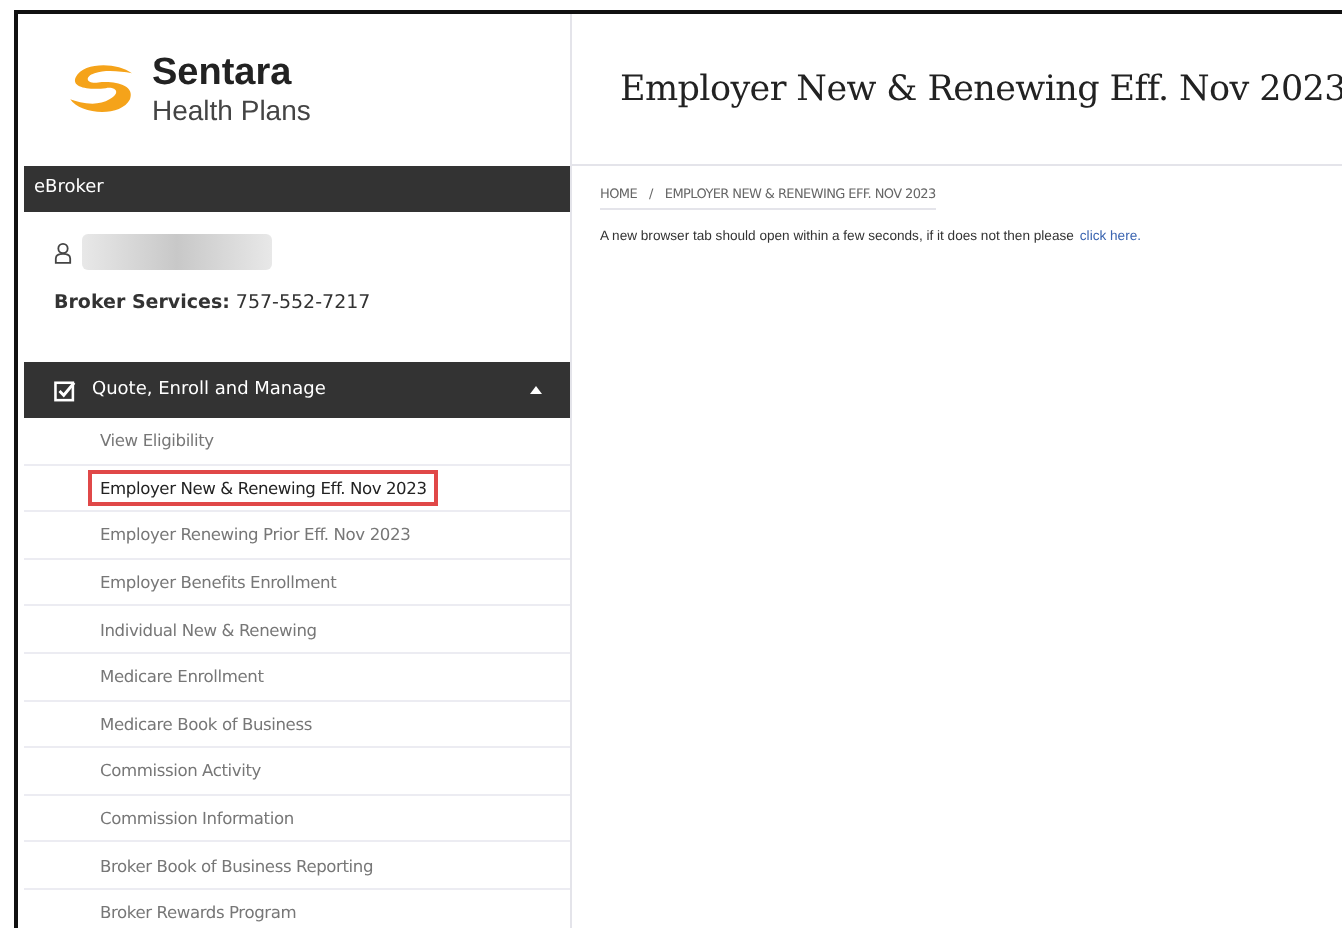 The width and height of the screenshot is (1342, 928). I want to click on sidebar-header: eBroker, so click(297, 189).